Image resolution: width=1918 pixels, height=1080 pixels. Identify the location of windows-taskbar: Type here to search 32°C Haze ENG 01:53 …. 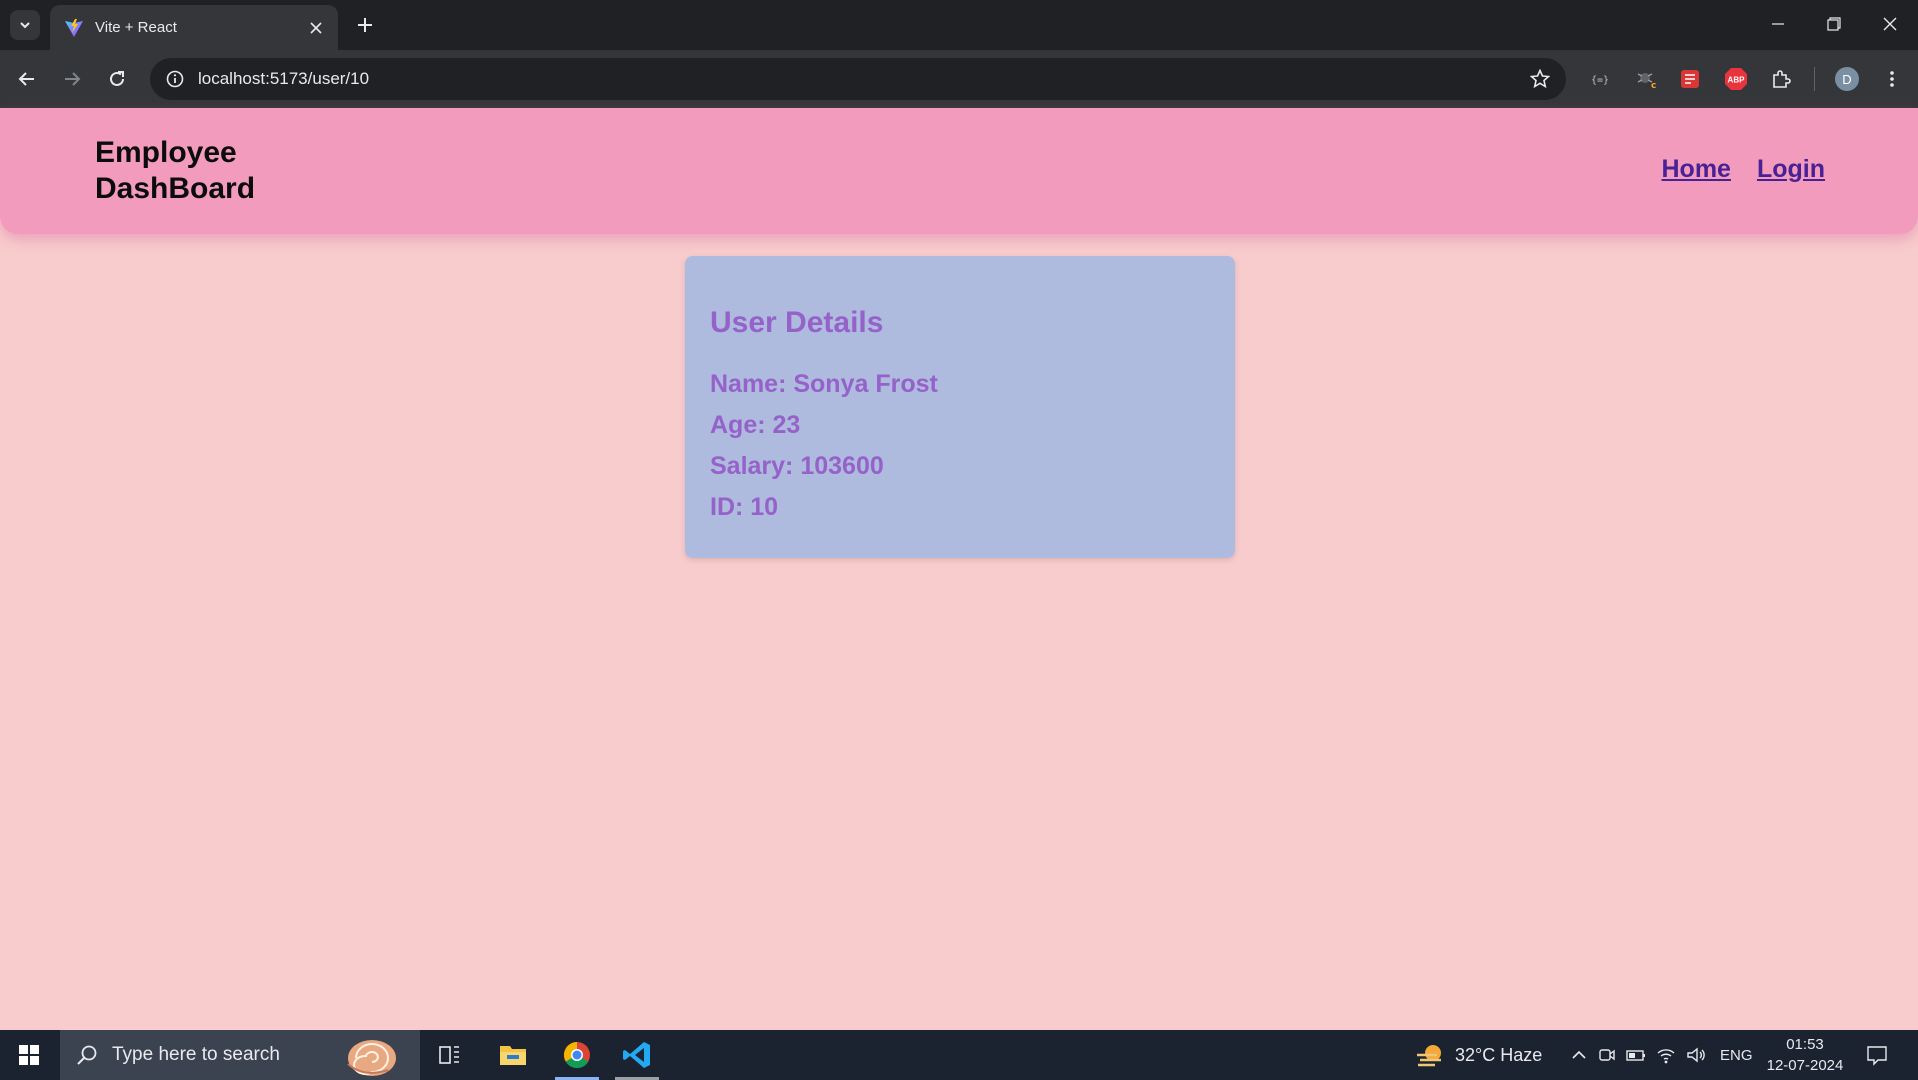
(959, 1055).